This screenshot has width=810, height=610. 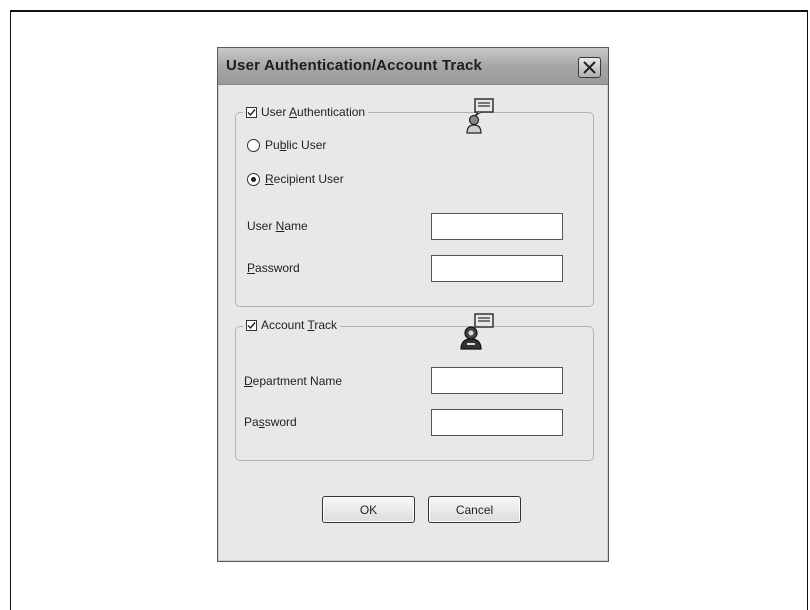 I want to click on user-password-input, so click(x=497, y=268).